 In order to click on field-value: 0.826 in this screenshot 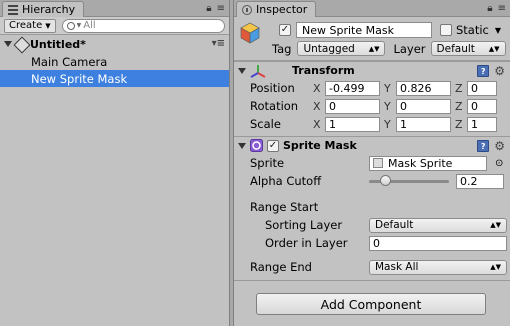, I will do `click(416, 88)`.